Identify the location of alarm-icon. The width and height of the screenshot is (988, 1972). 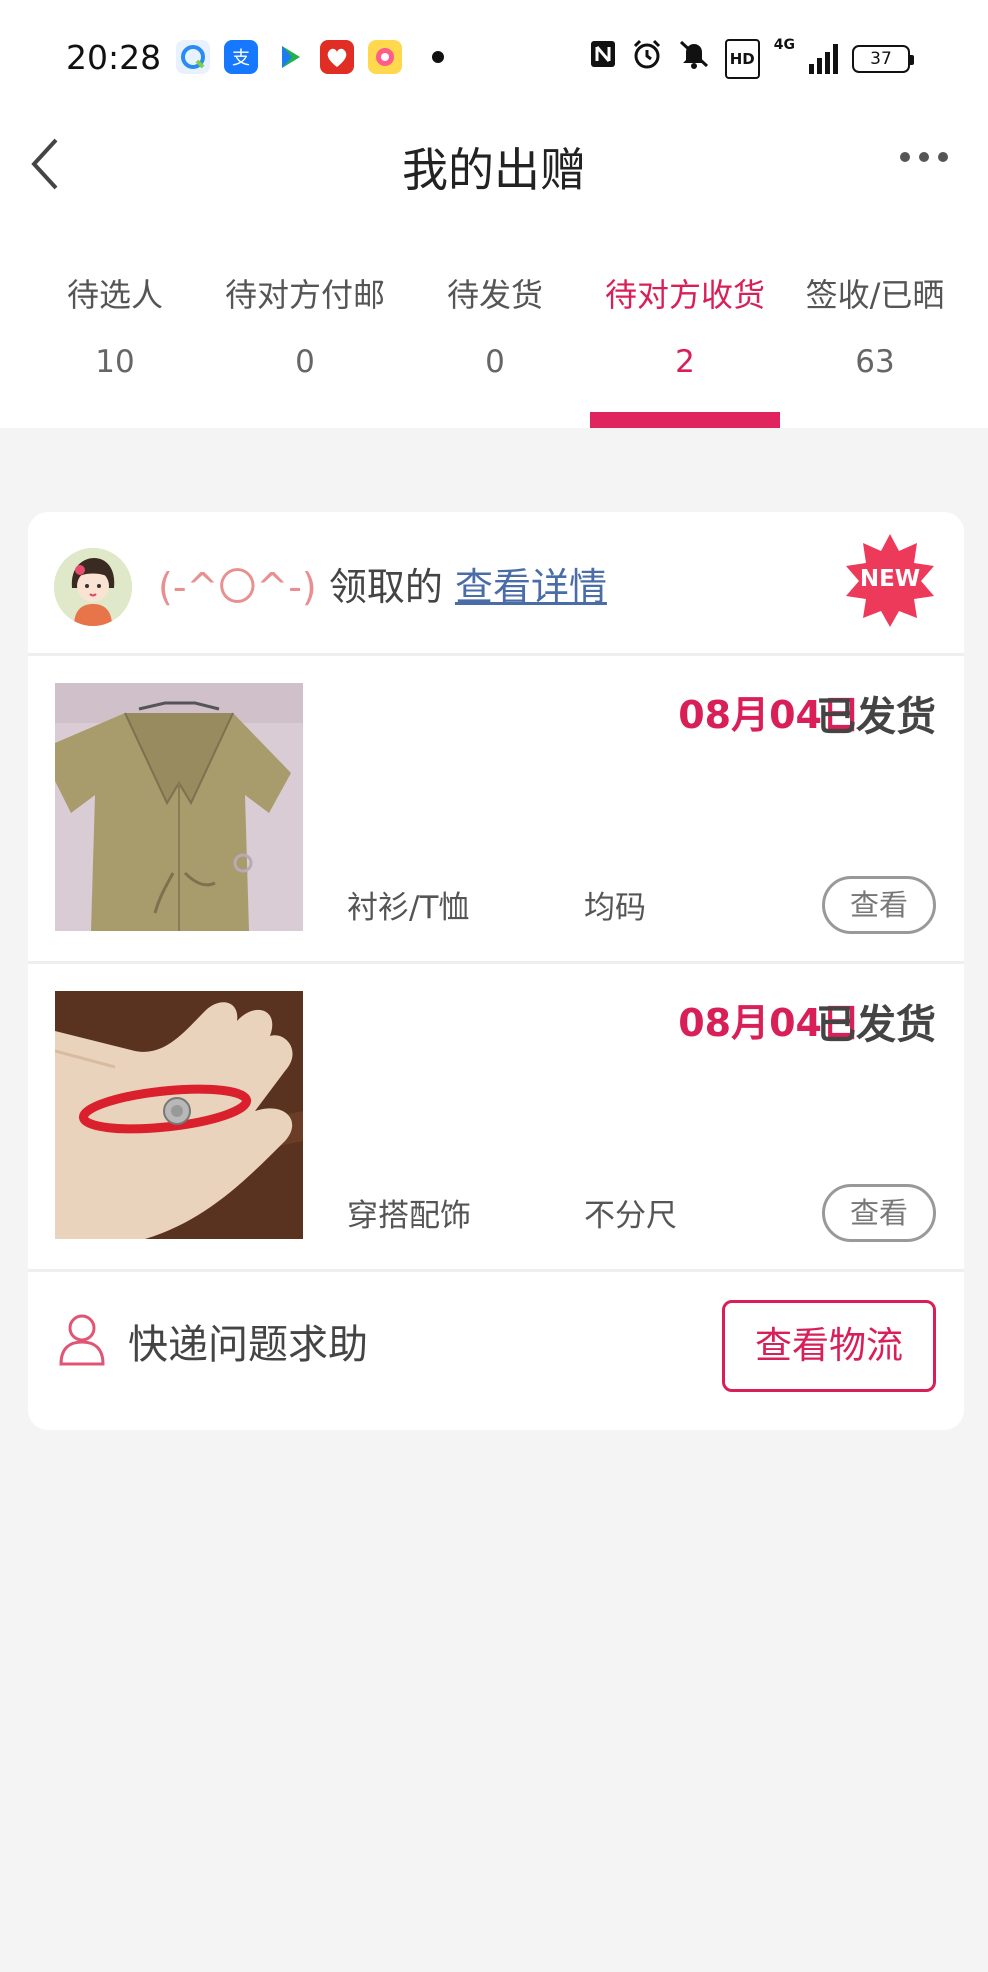
(647, 58).